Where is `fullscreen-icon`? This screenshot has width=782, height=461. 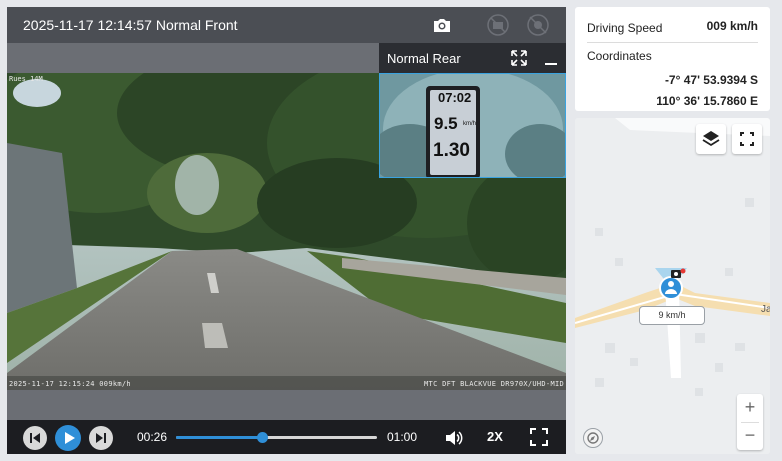 fullscreen-icon is located at coordinates (539, 437).